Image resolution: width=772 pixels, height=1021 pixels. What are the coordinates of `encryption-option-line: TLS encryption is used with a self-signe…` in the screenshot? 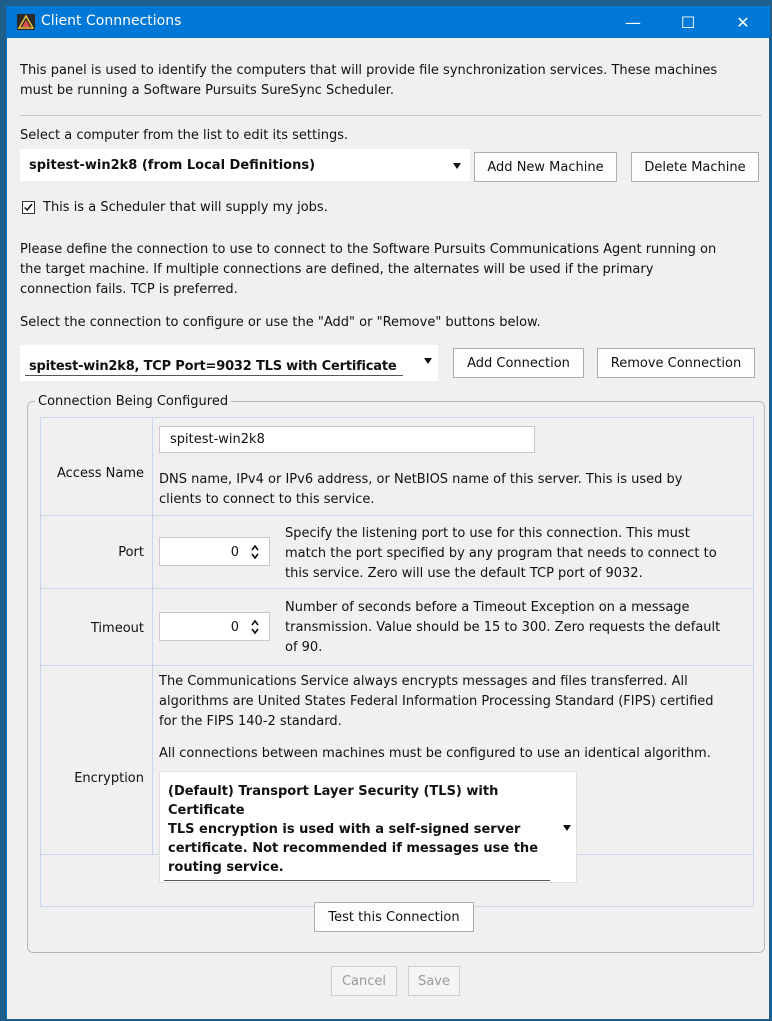 It's located at (344, 829).